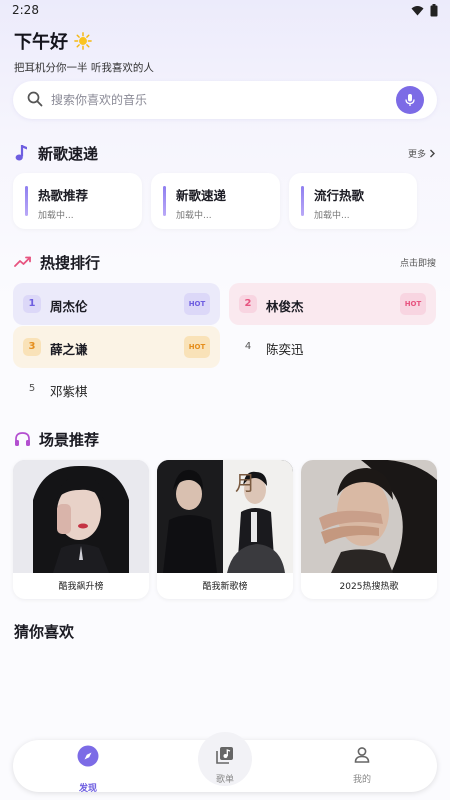 The height and width of the screenshot is (800, 450). Describe the element at coordinates (32, 388) in the screenshot. I see `rank-number: 5` at that location.